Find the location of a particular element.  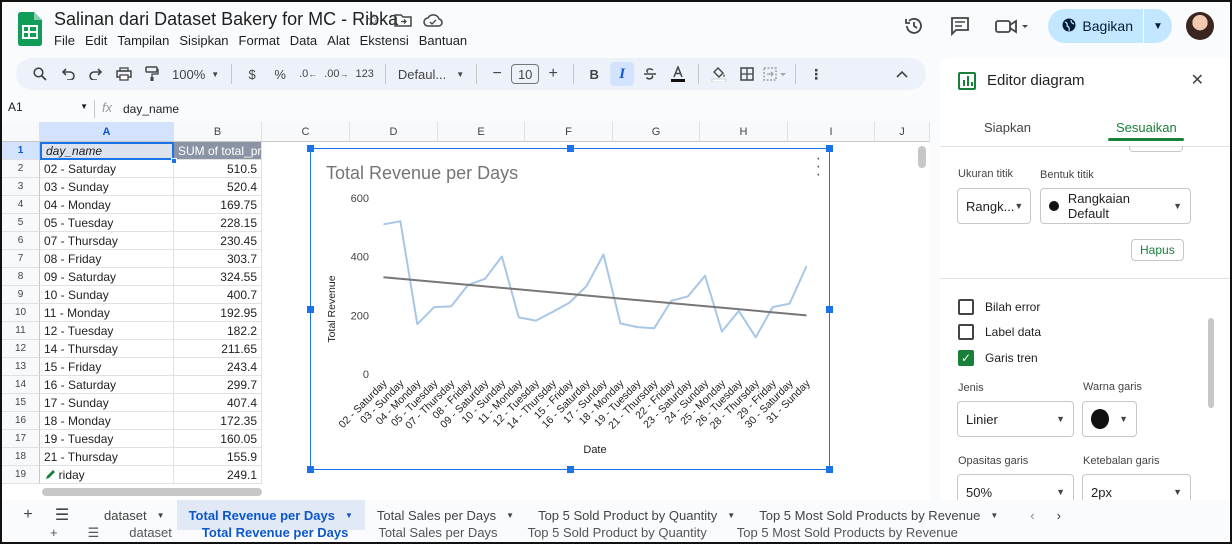

percent-format-button: % is located at coordinates (280, 74).